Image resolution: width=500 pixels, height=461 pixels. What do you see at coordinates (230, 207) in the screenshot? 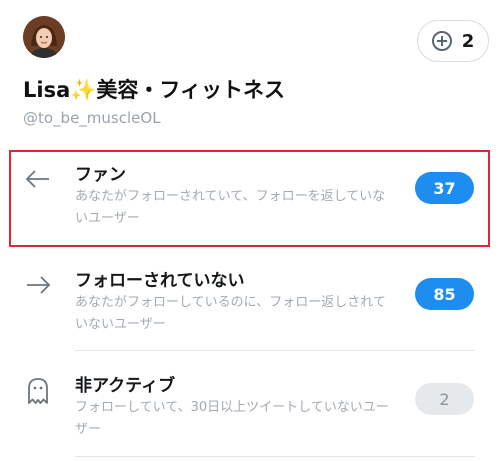
I see `row-description: あなたがフォローされていて、フォローを返していないユーザー` at bounding box center [230, 207].